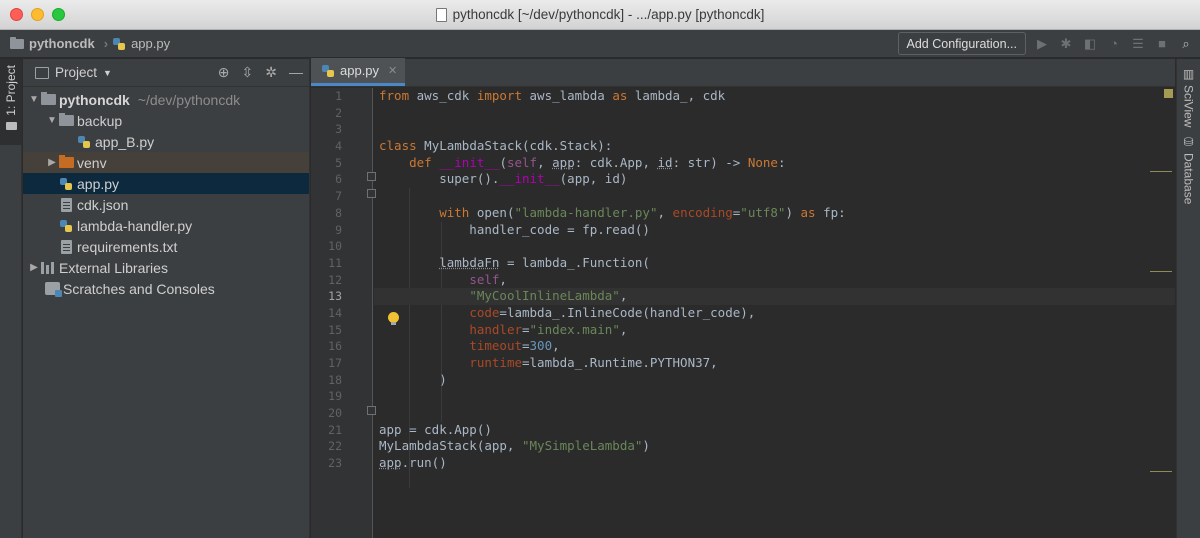 The width and height of the screenshot is (1200, 538). What do you see at coordinates (338, 96) in the screenshot?
I see `line-number: 1` at bounding box center [338, 96].